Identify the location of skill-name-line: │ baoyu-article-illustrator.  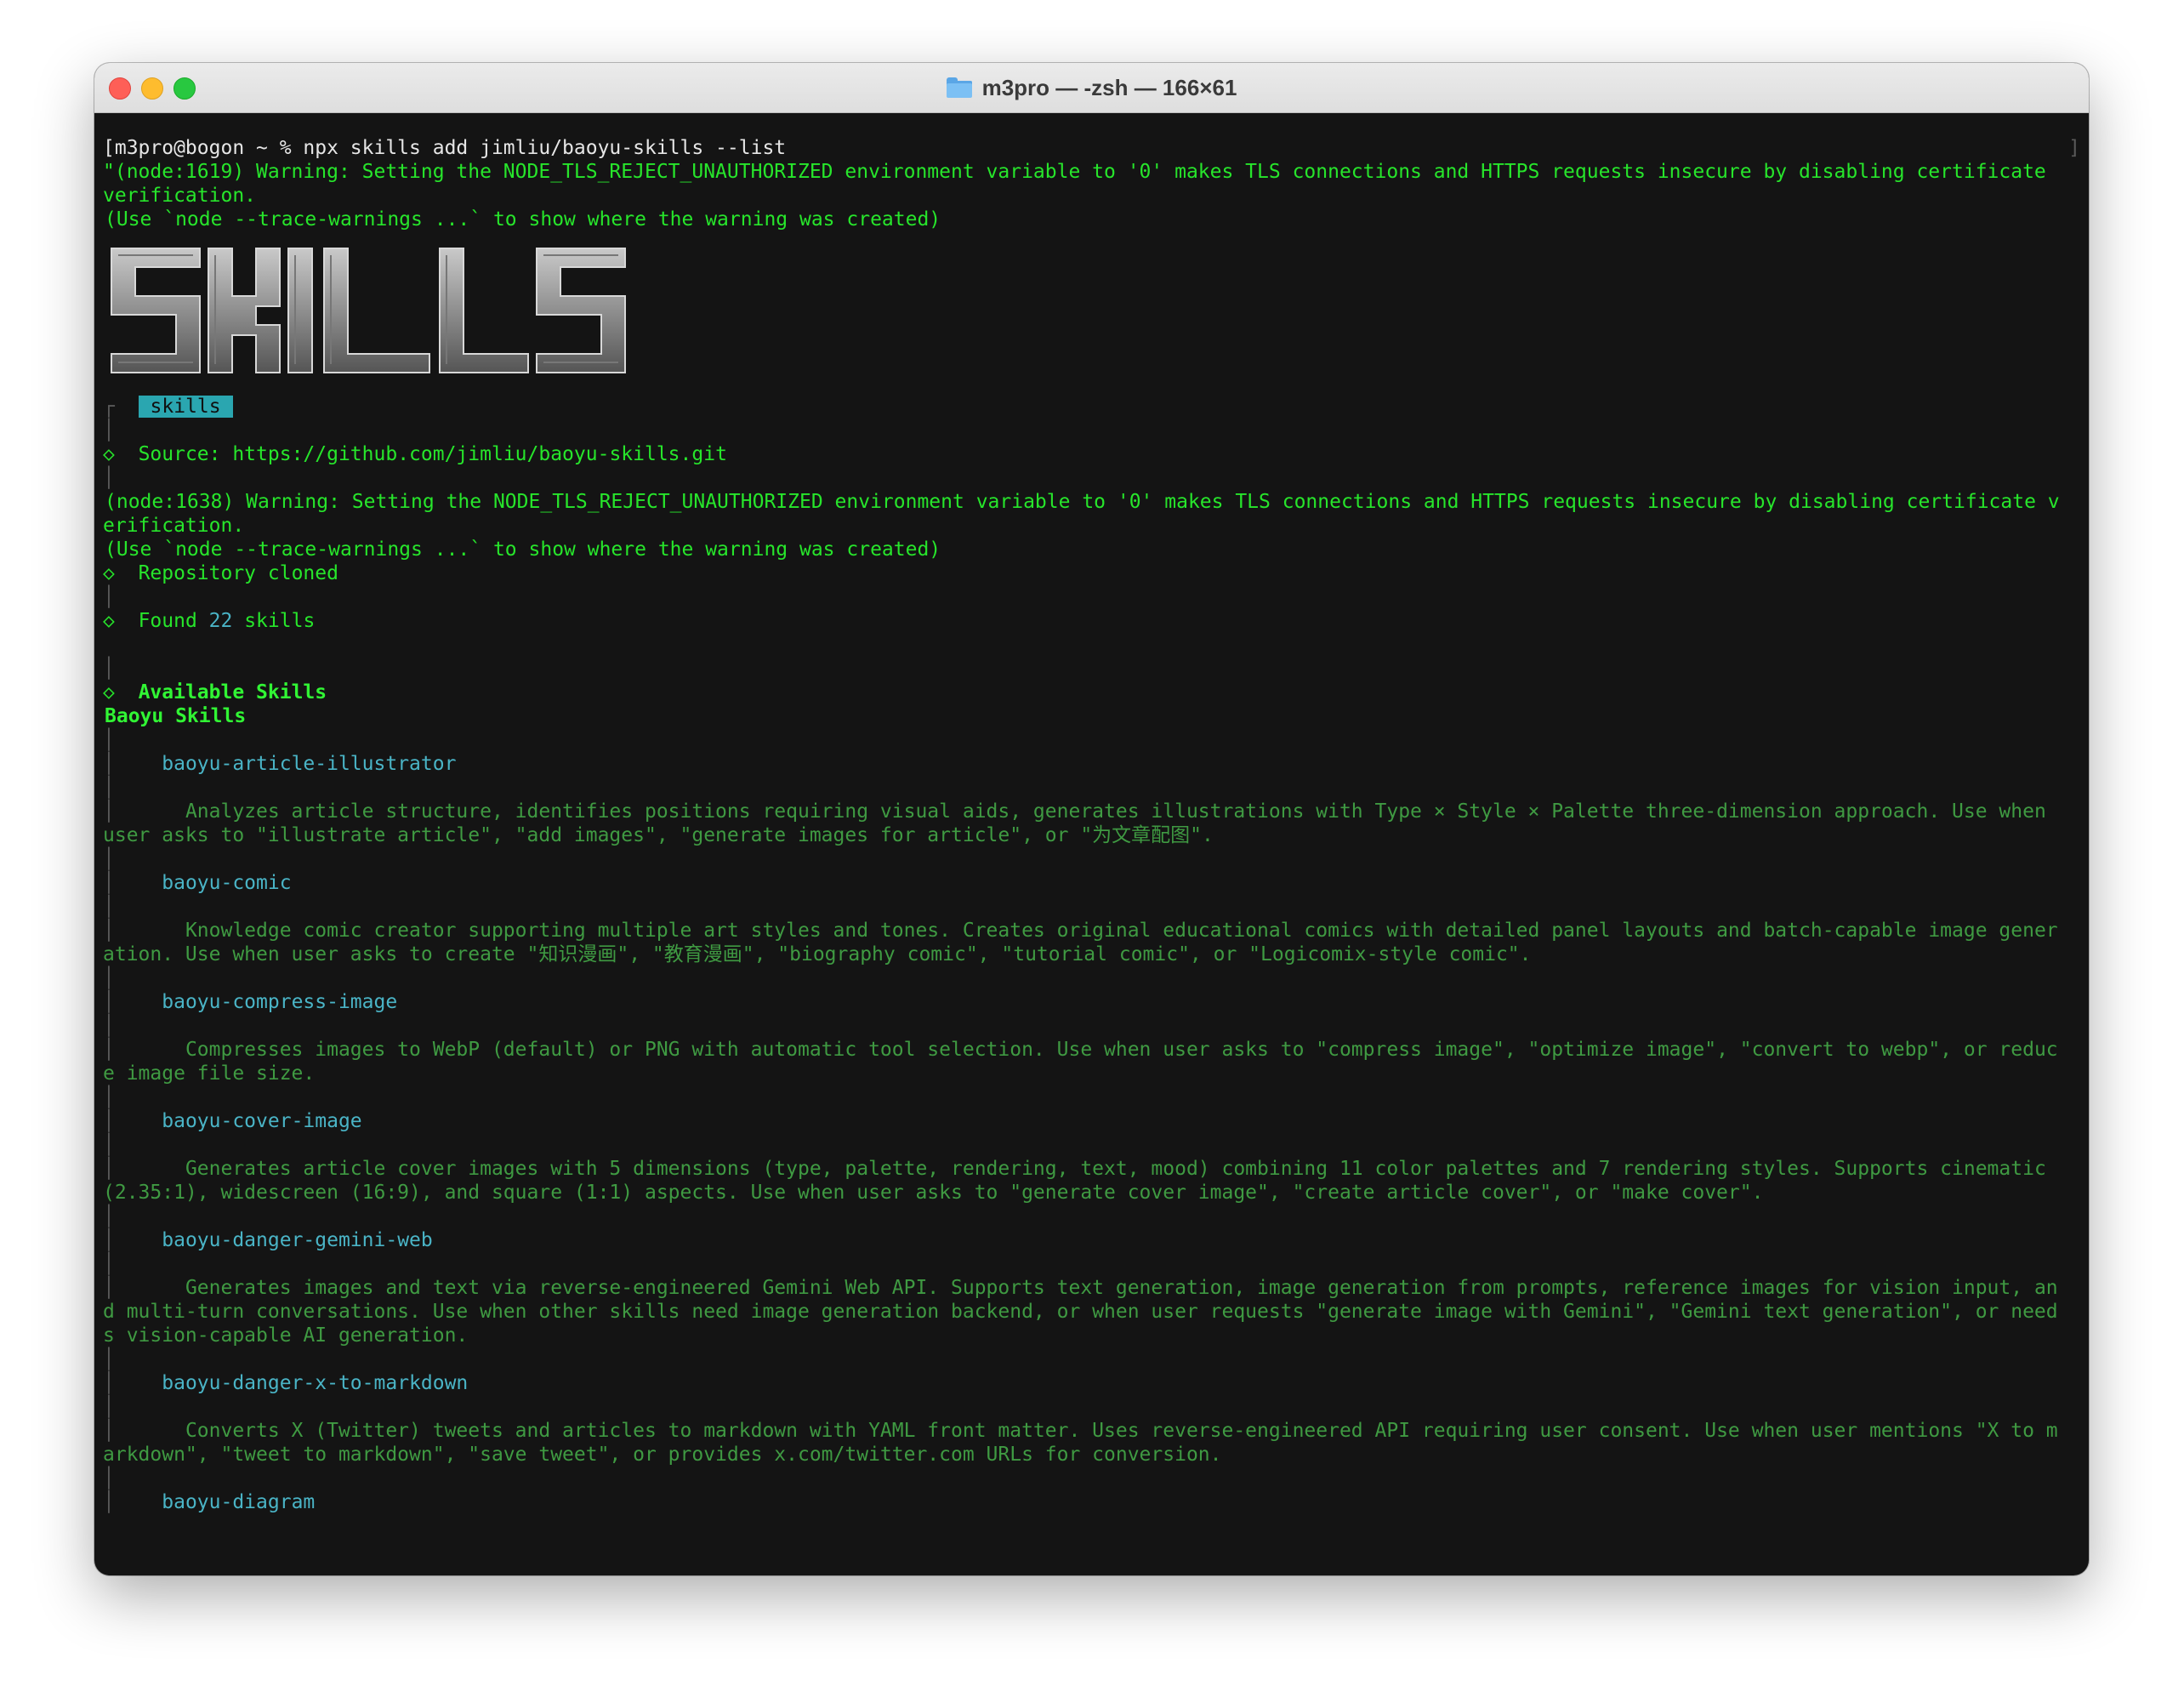
(1091, 764).